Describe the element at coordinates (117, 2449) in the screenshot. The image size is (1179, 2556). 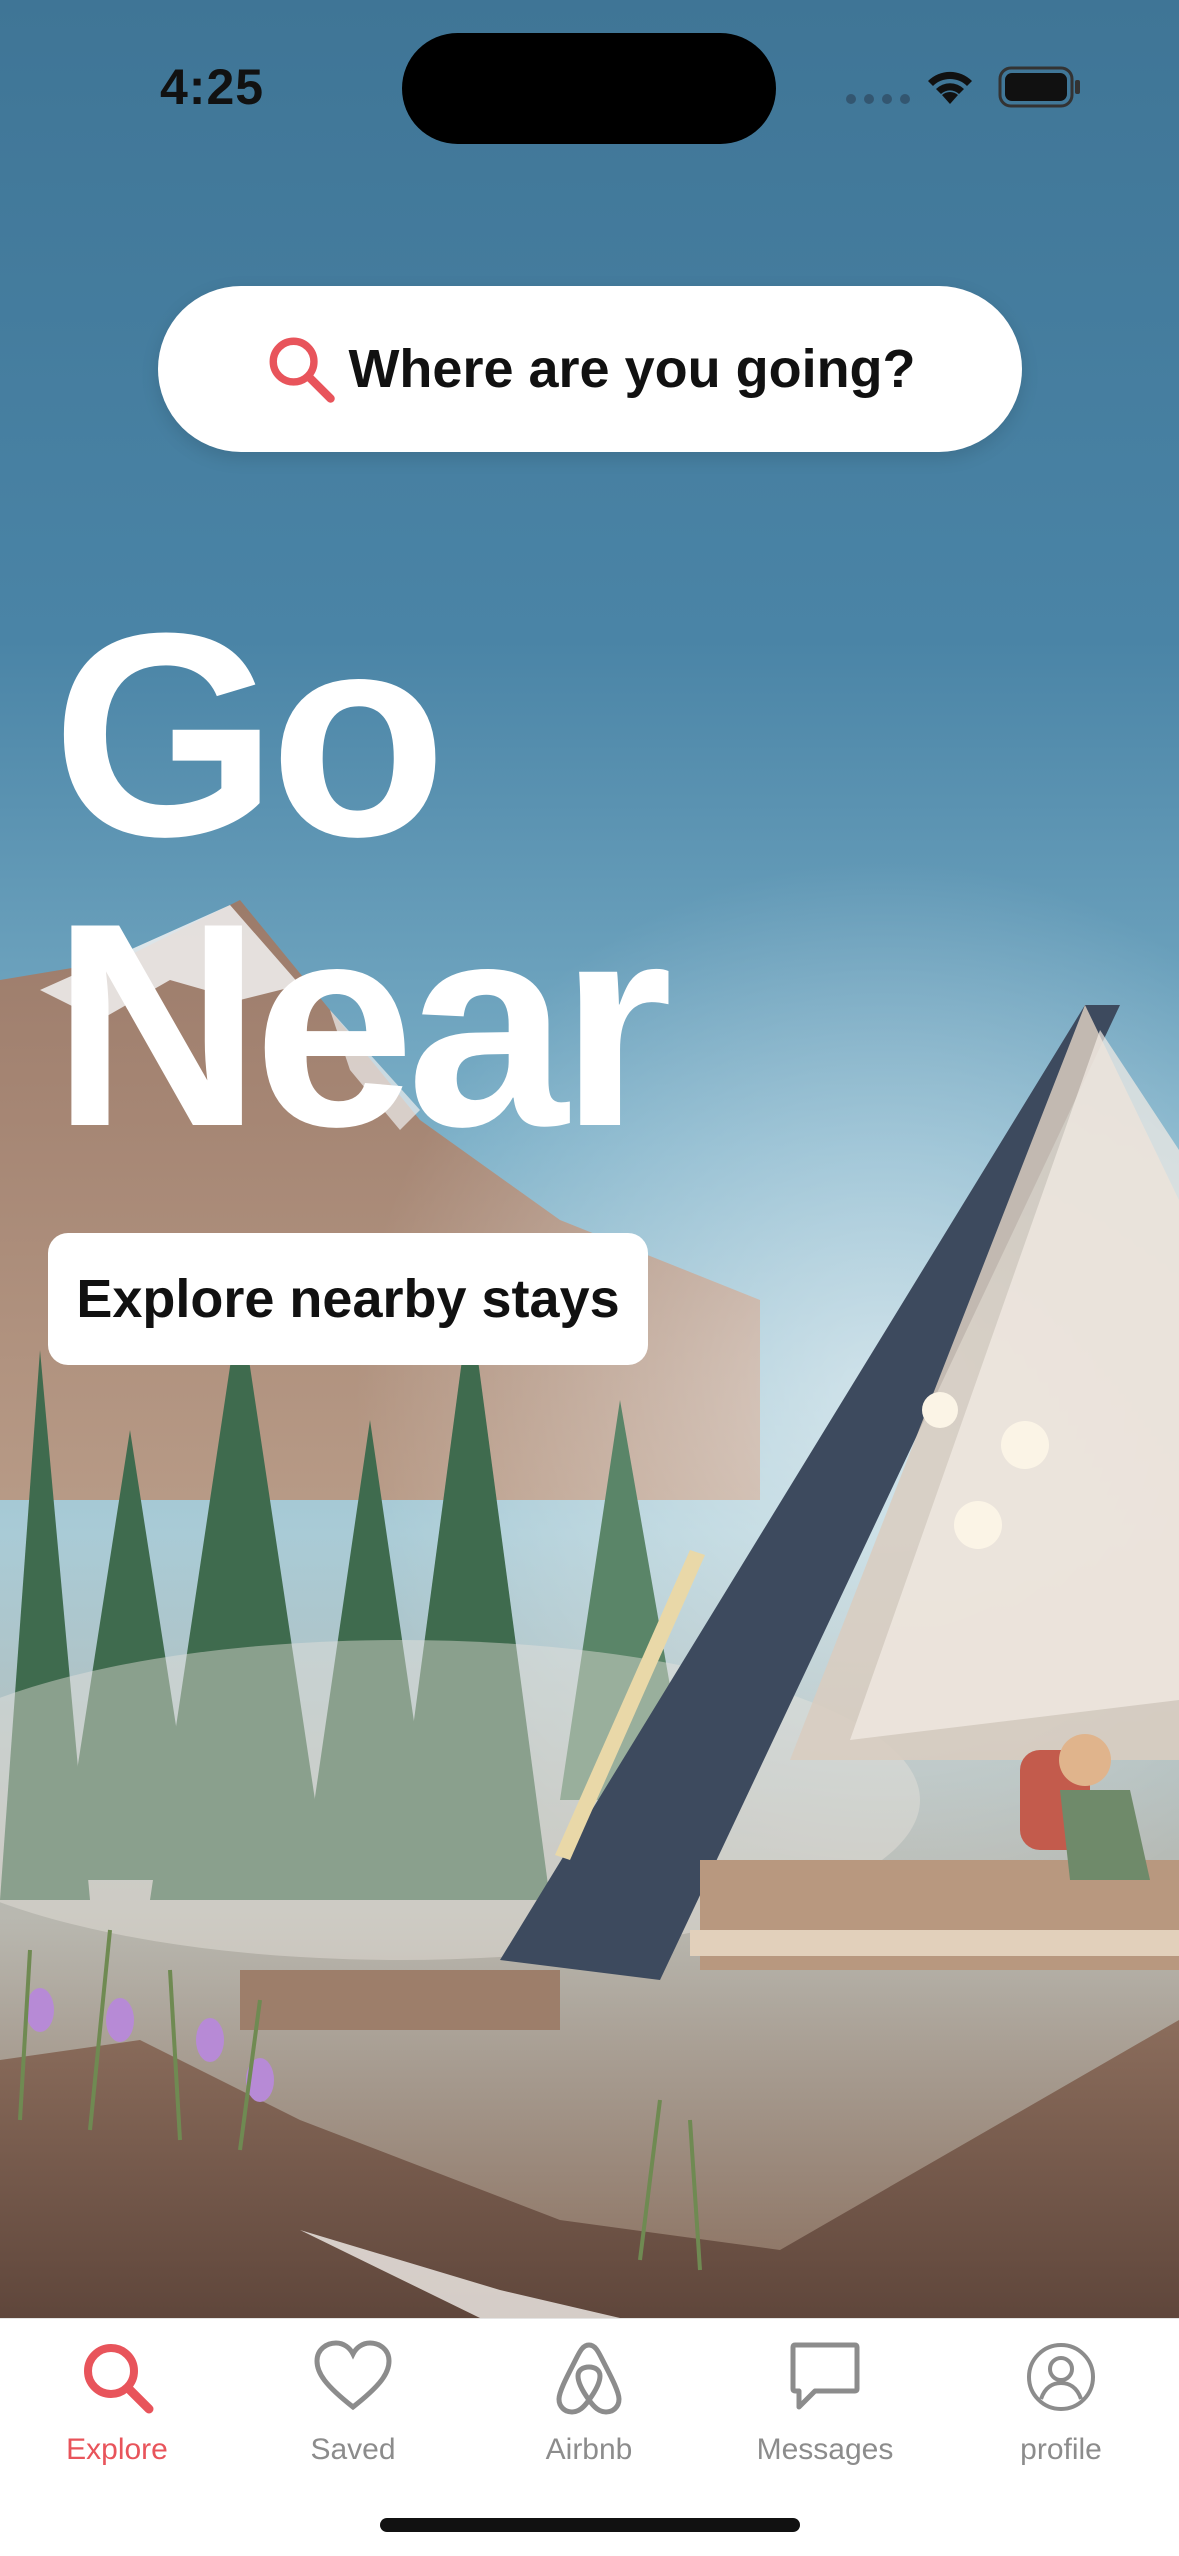
I see `tab-label: Explore` at that location.